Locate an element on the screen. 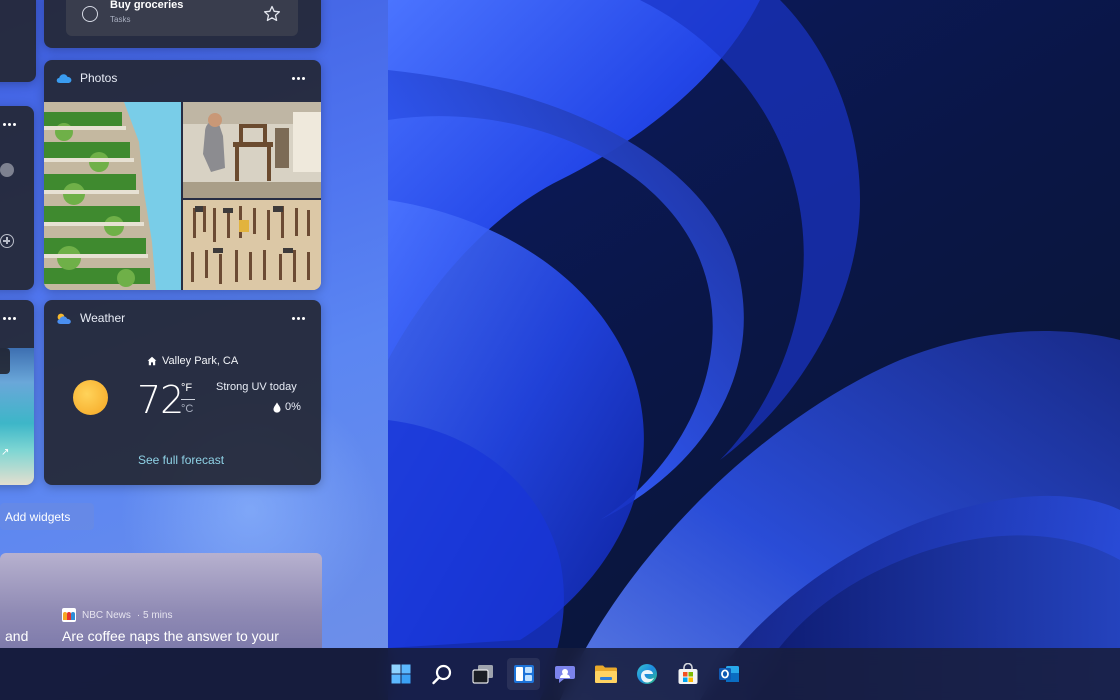  widgets-icon is located at coordinates (523, 674).